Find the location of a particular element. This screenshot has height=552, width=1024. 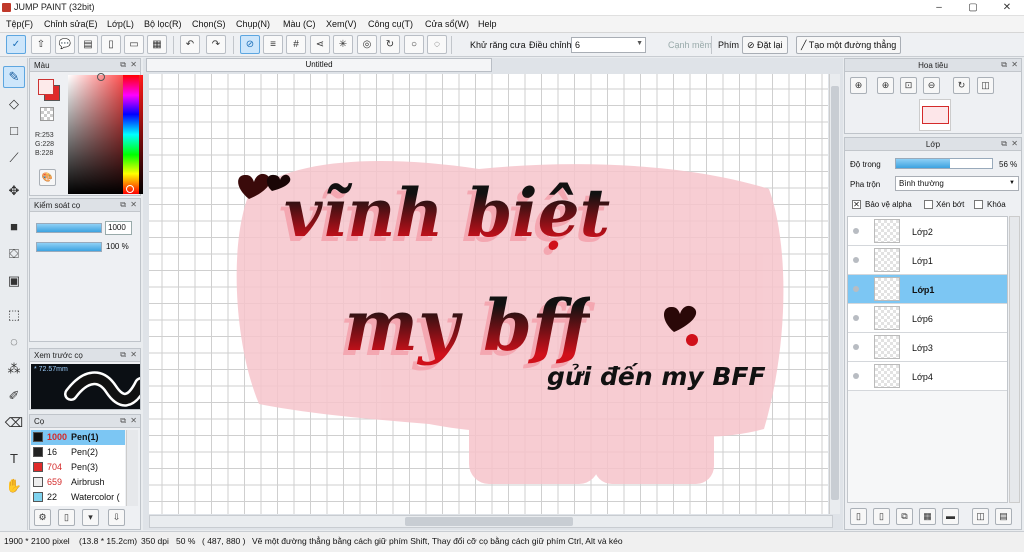

eraser-tool-icon: ◇ is located at coordinates (14, 104).